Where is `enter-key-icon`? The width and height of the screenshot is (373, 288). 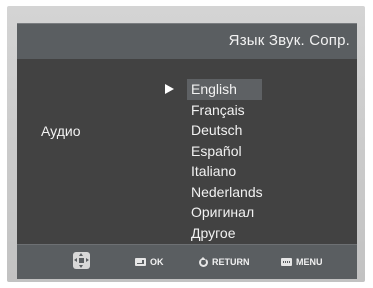
enter-key-icon is located at coordinates (140, 262).